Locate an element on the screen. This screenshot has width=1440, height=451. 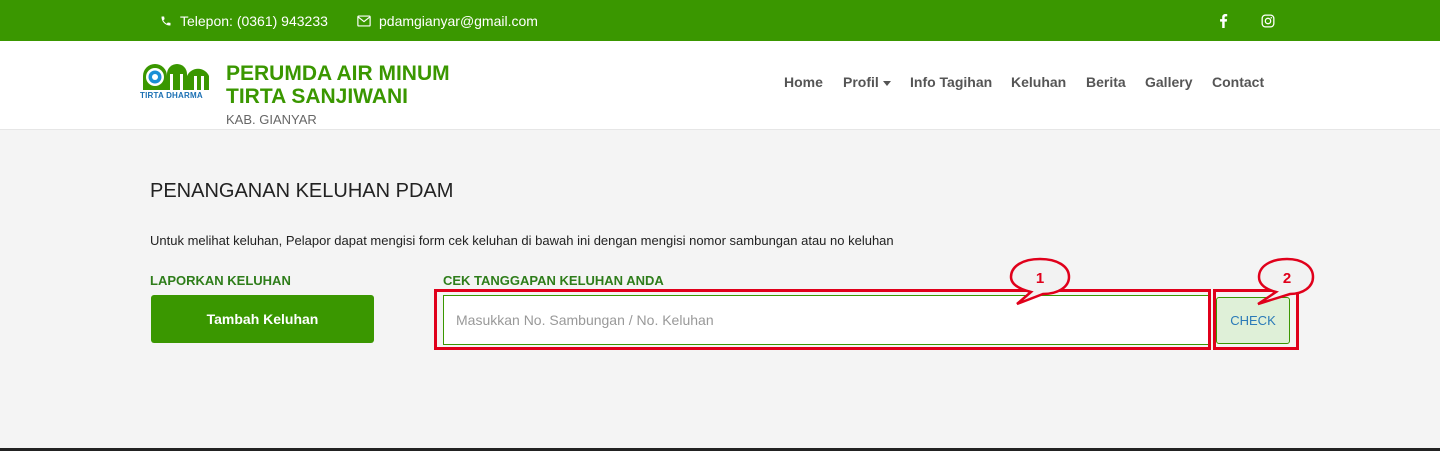
callout-1-number: 1 is located at coordinates (1040, 278).